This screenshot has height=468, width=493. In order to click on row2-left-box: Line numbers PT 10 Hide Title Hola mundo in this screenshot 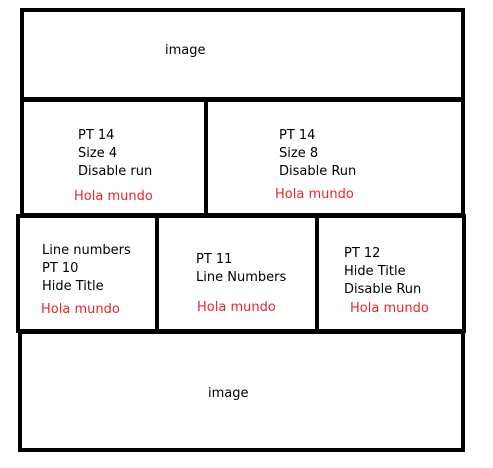, I will do `click(87, 273)`.